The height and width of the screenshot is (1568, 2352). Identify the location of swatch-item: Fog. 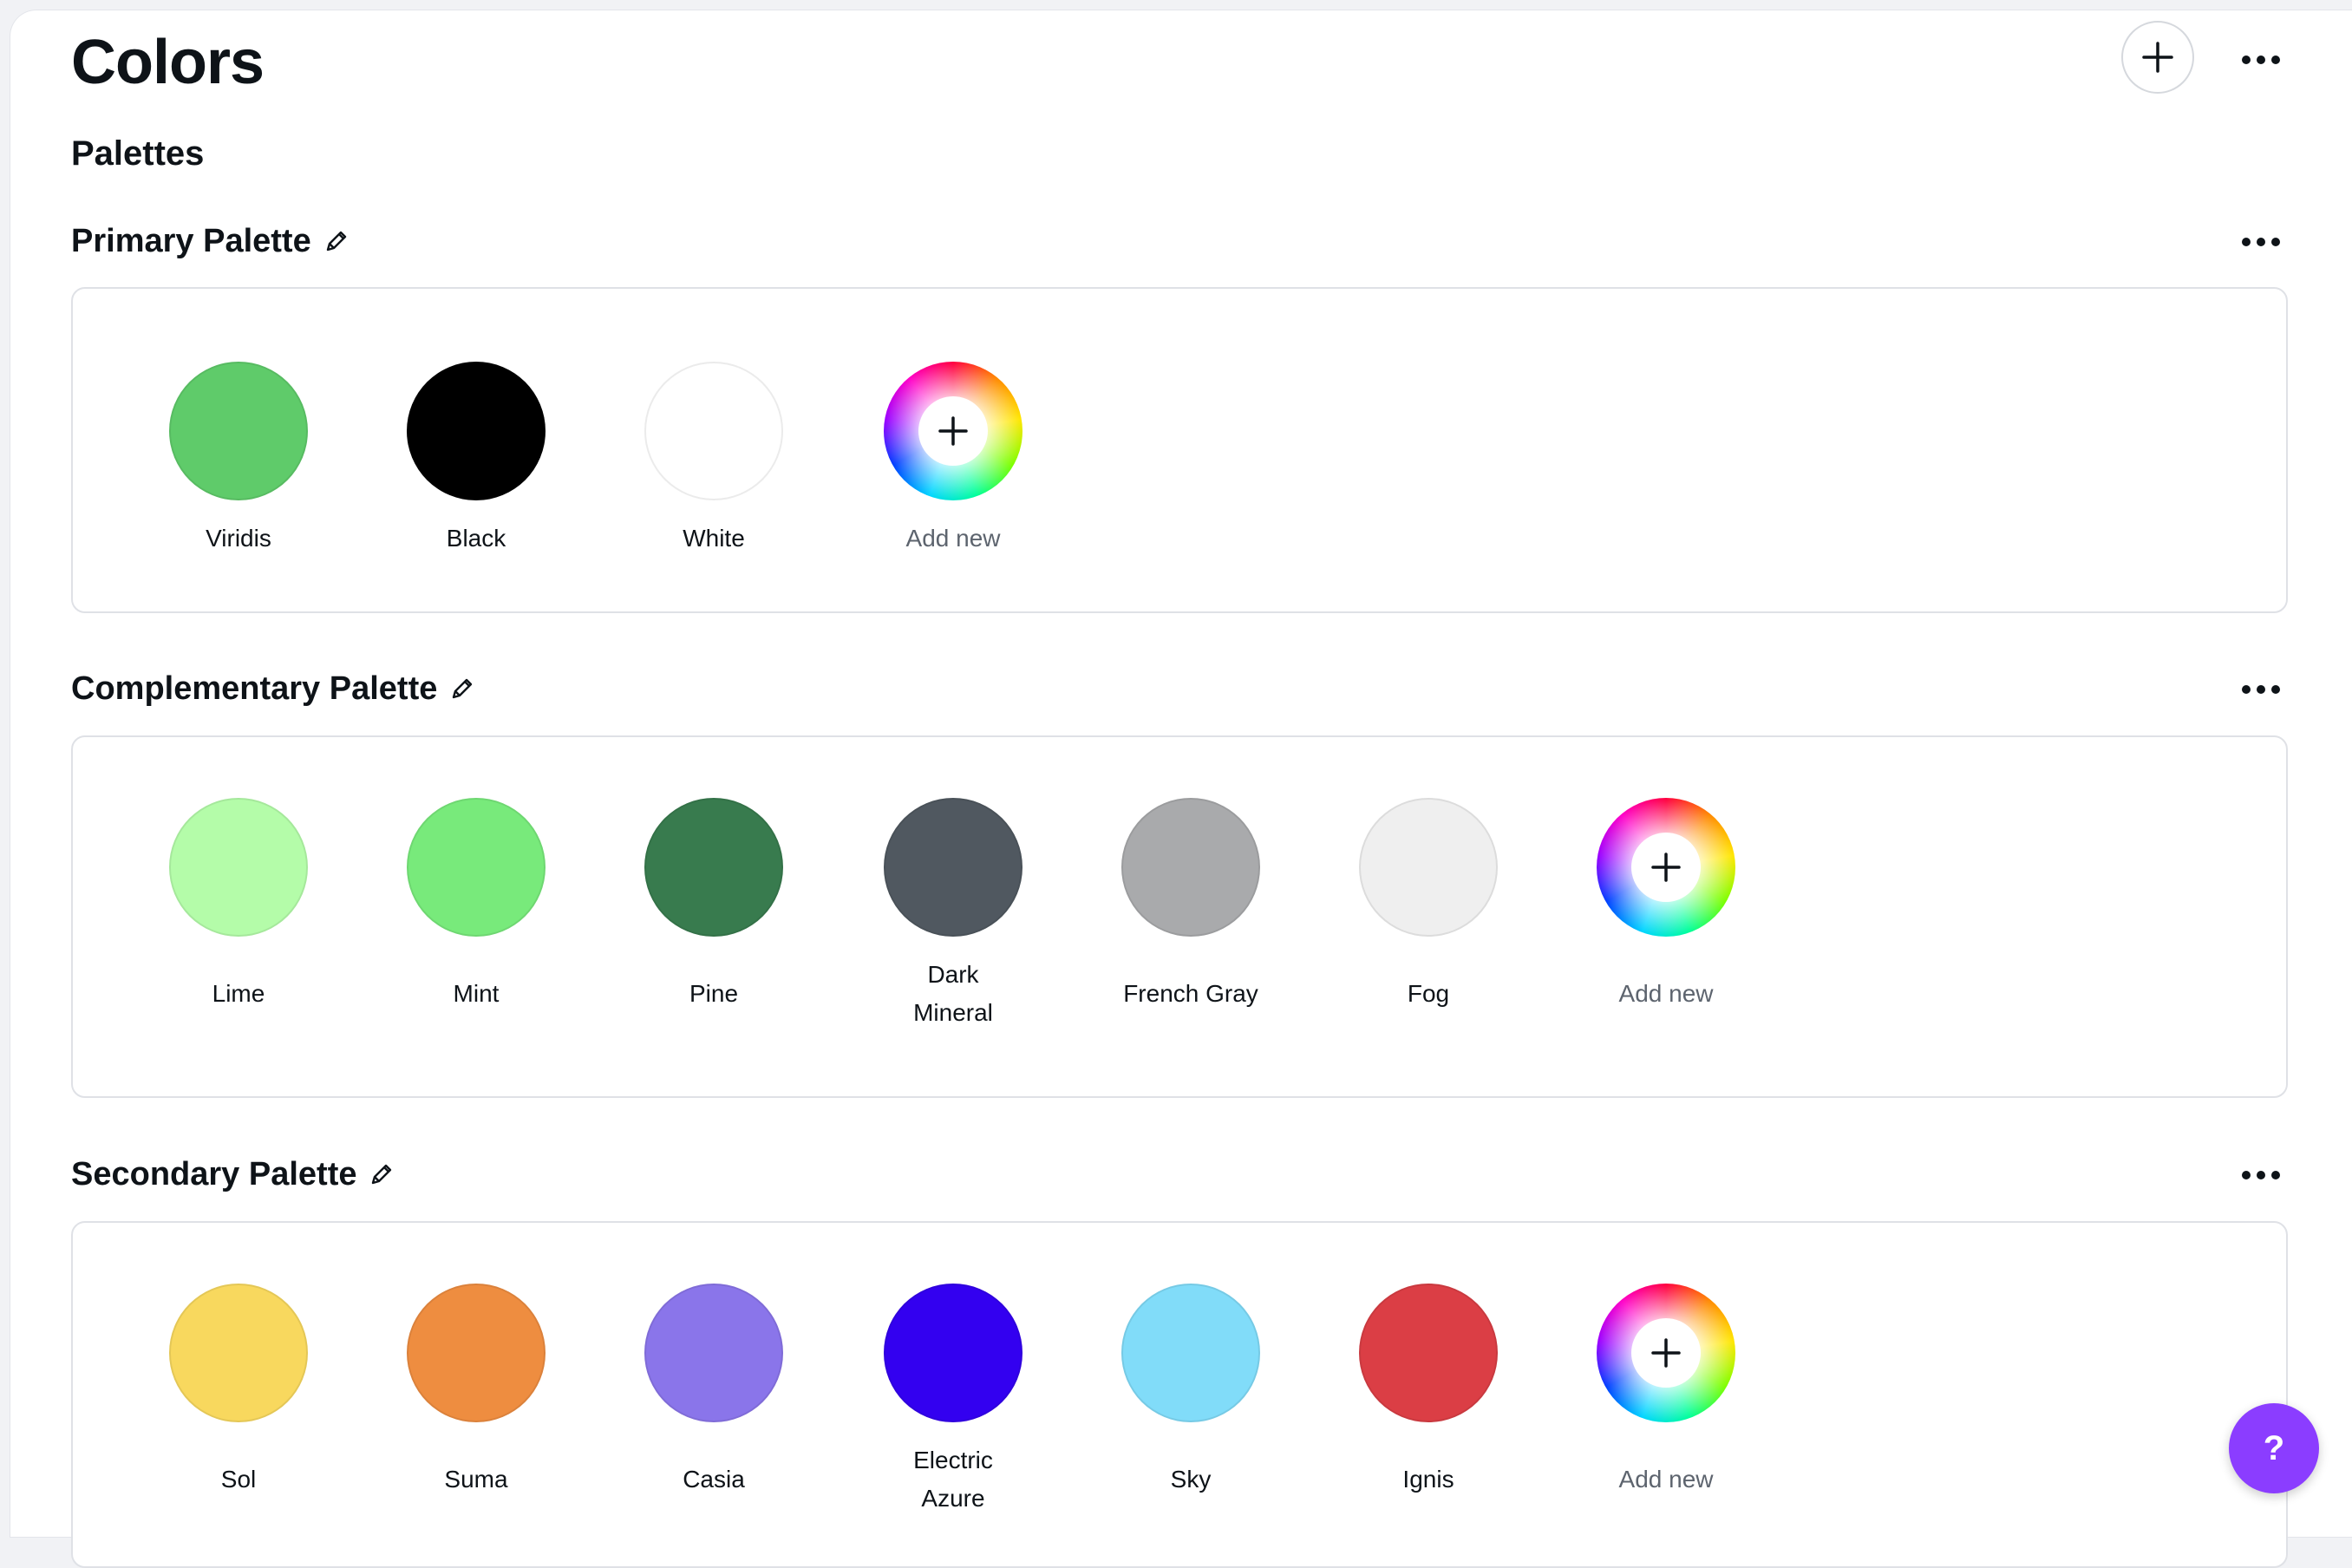
(1428, 906).